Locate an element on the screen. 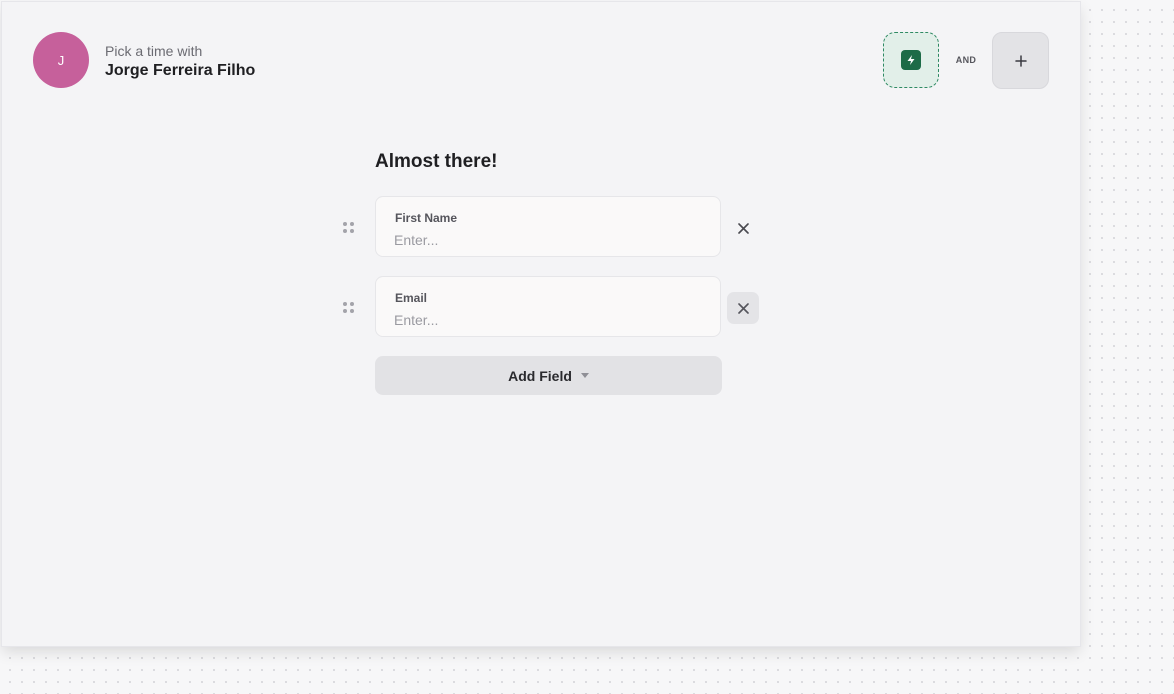  form-title: Almost there! is located at coordinates (436, 161).